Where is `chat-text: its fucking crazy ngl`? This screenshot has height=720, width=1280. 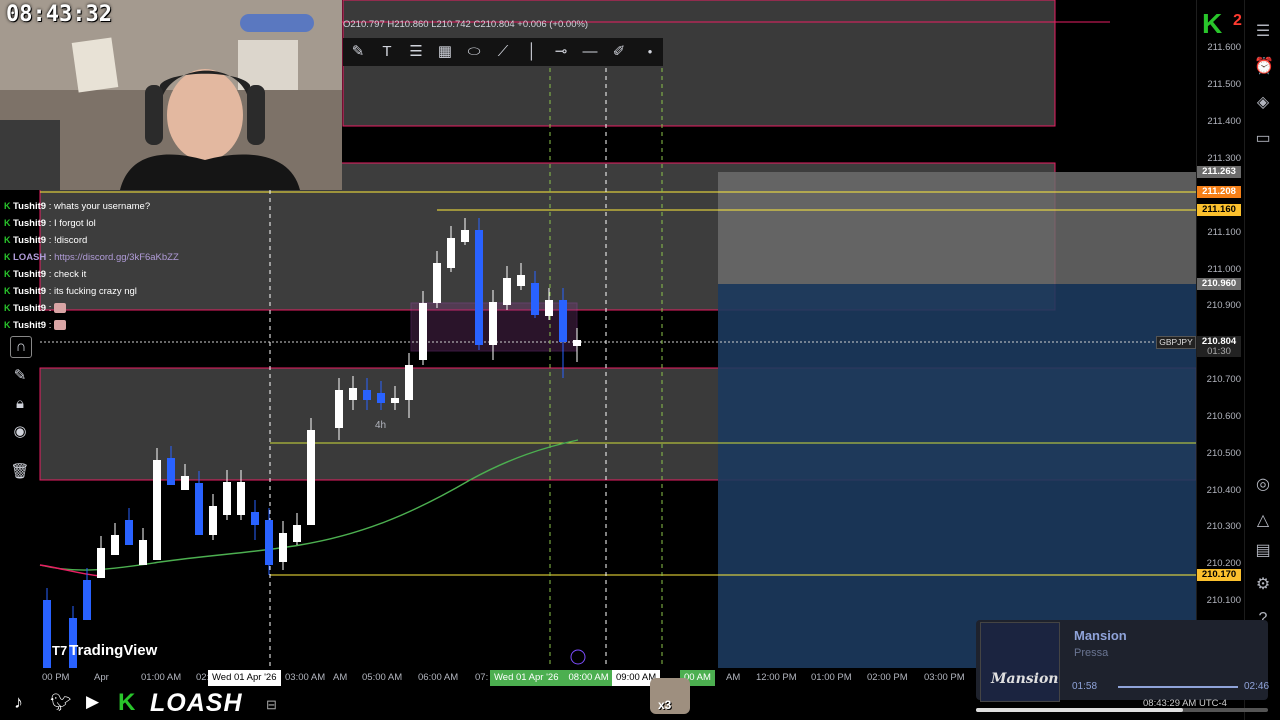 chat-text: its fucking crazy ngl is located at coordinates (95, 291).